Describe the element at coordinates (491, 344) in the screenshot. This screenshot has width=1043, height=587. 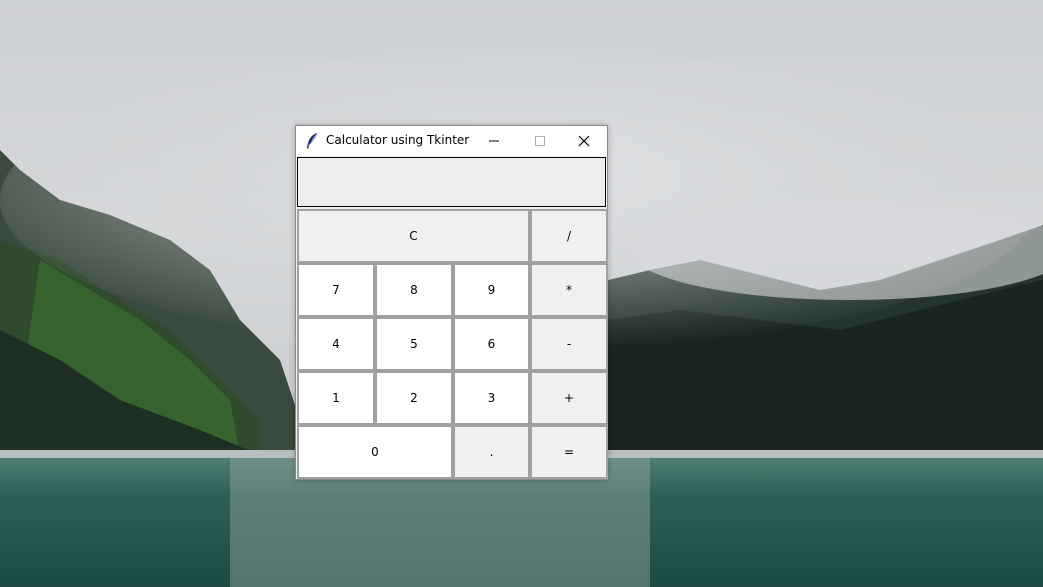
I see `digit-6-button: 6` at that location.